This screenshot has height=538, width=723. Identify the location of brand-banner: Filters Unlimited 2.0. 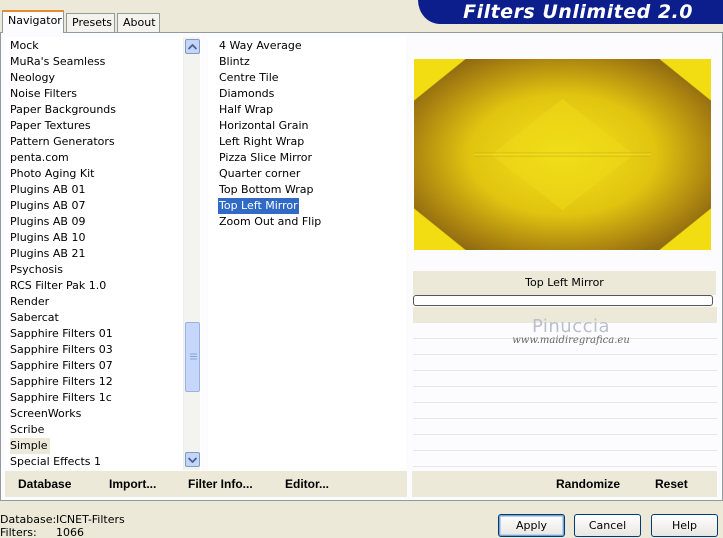
(570, 12).